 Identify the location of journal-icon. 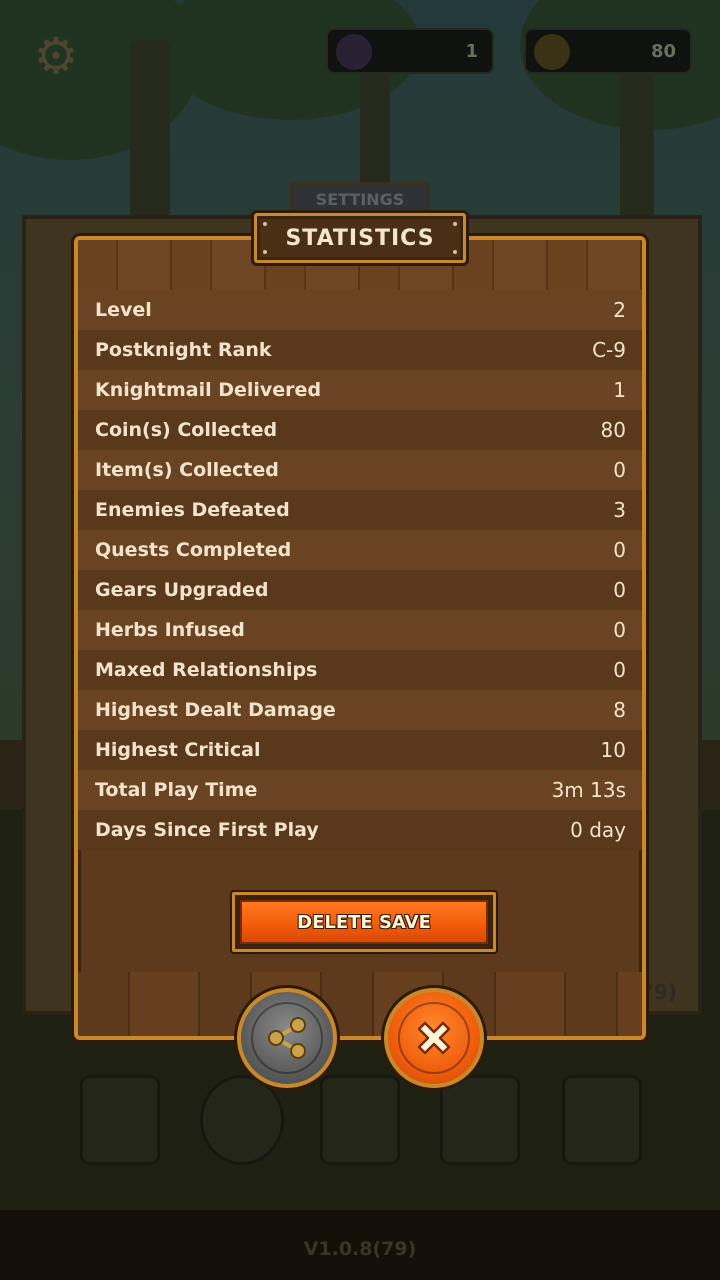
(120, 1120).